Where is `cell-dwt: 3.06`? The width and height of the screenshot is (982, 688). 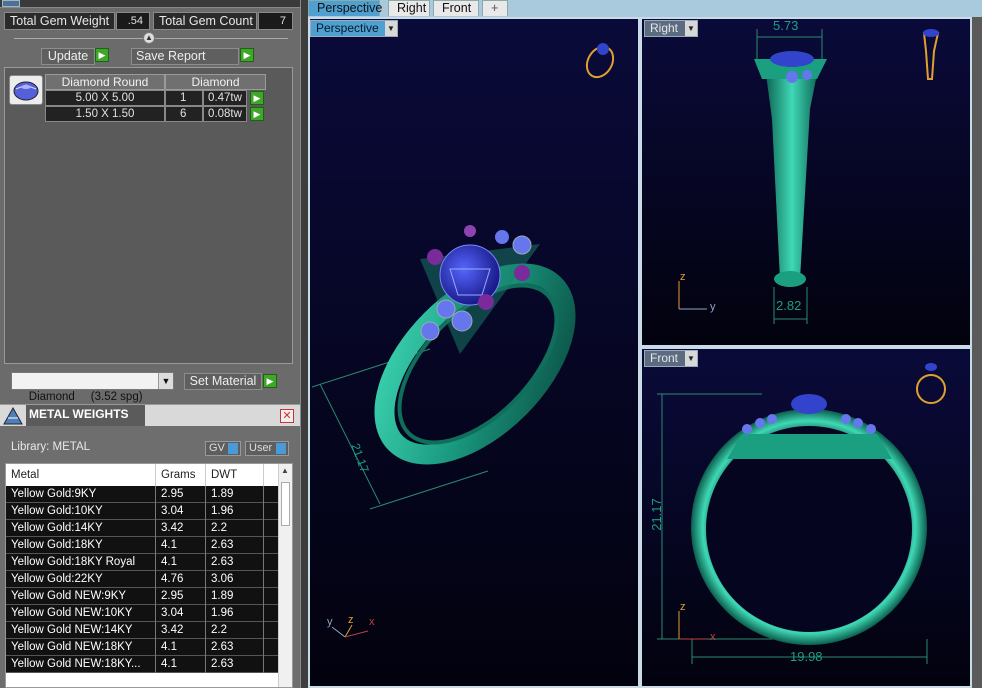 cell-dwt: 3.06 is located at coordinates (235, 579).